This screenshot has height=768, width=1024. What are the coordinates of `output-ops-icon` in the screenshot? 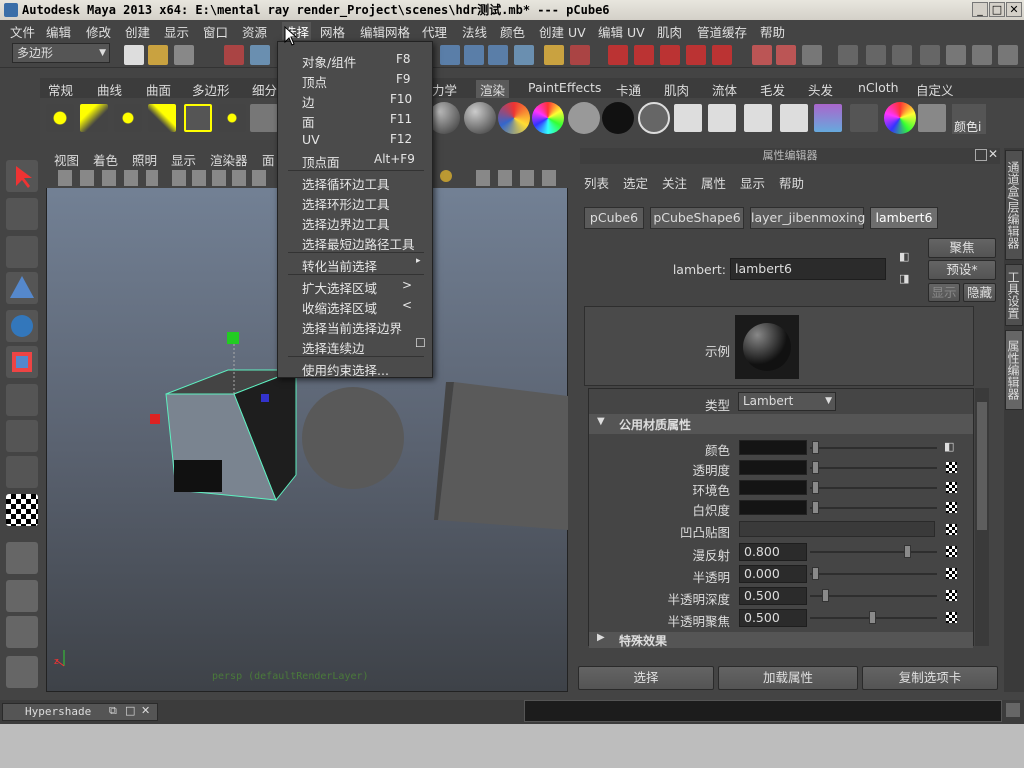 It's located at (786, 55).